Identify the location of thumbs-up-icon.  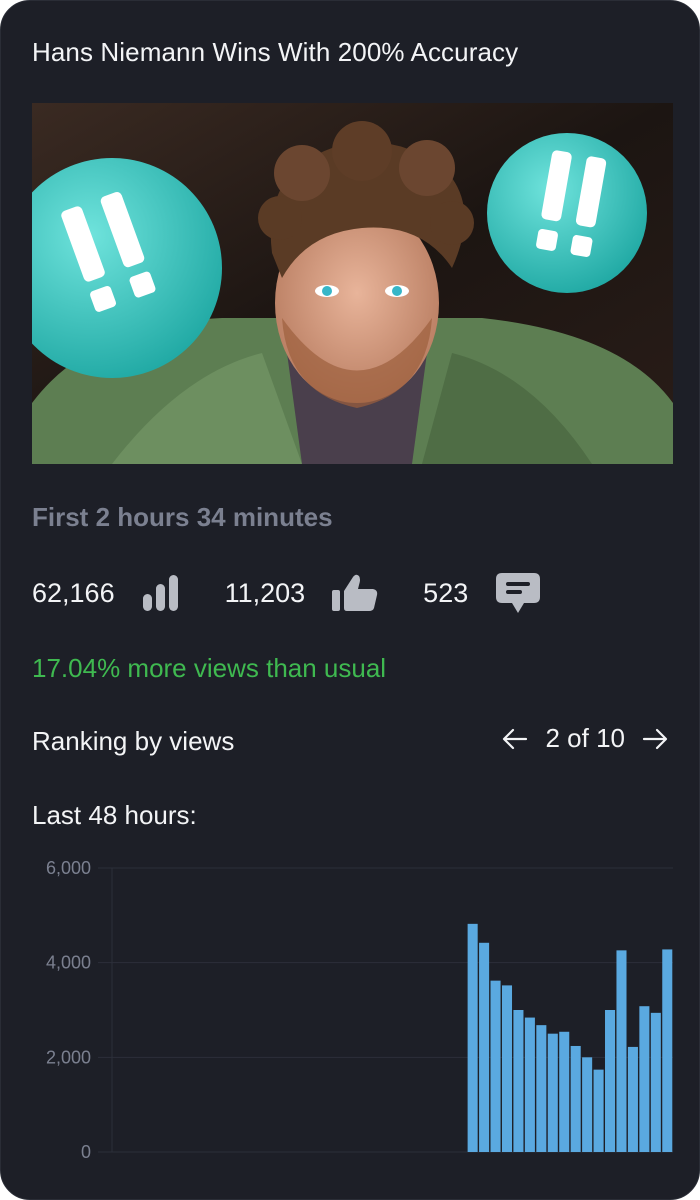
(355, 593).